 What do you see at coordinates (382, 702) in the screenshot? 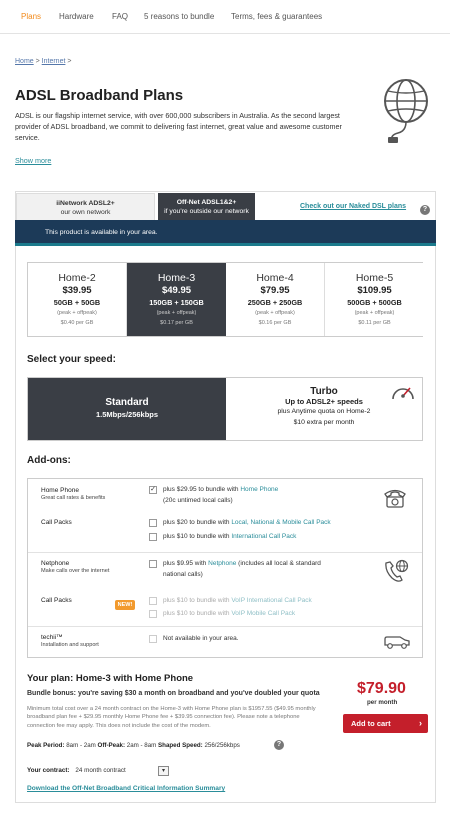
I see `per-month-label: per month` at bounding box center [382, 702].